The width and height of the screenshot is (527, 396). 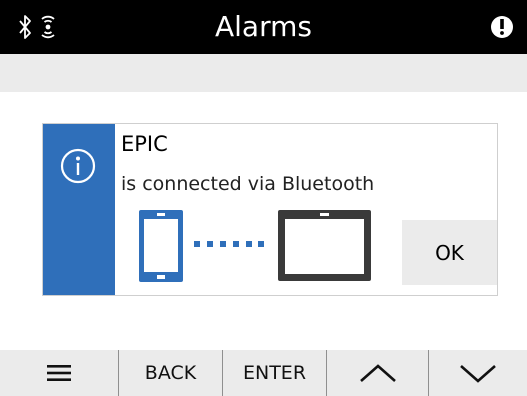 What do you see at coordinates (502, 27) in the screenshot?
I see `alert-icon` at bounding box center [502, 27].